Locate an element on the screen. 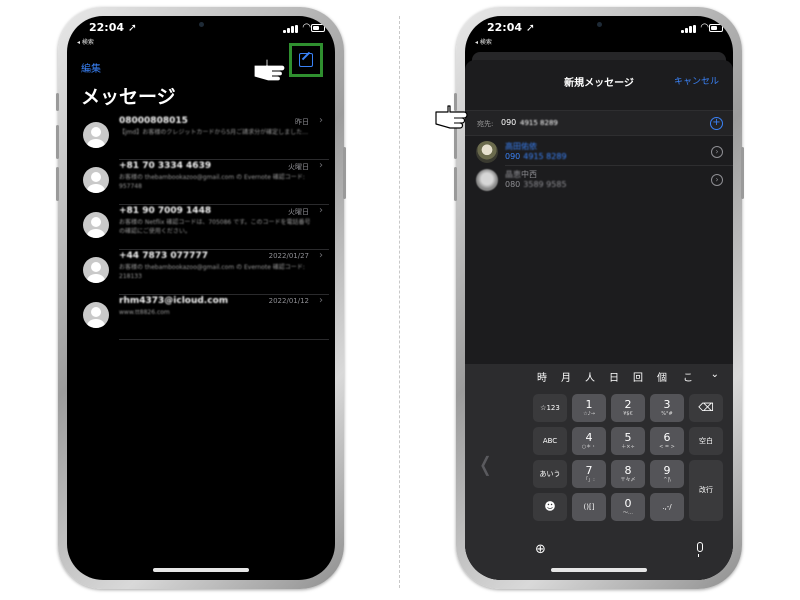 This screenshot has width=800, height=600. key-2: 2 ¥$€ is located at coordinates (628, 408).